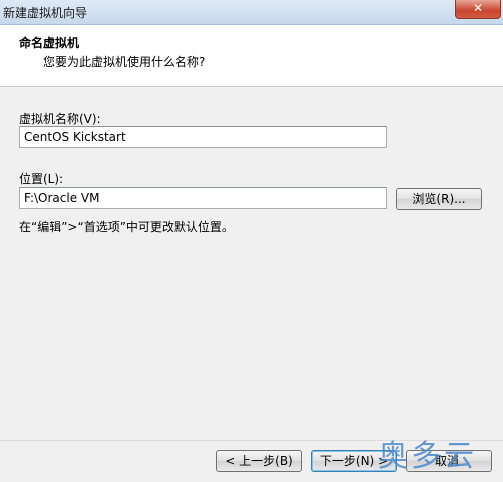 The width and height of the screenshot is (503, 482). What do you see at coordinates (259, 461) in the screenshot?
I see `back-button: < 上一步(B)` at bounding box center [259, 461].